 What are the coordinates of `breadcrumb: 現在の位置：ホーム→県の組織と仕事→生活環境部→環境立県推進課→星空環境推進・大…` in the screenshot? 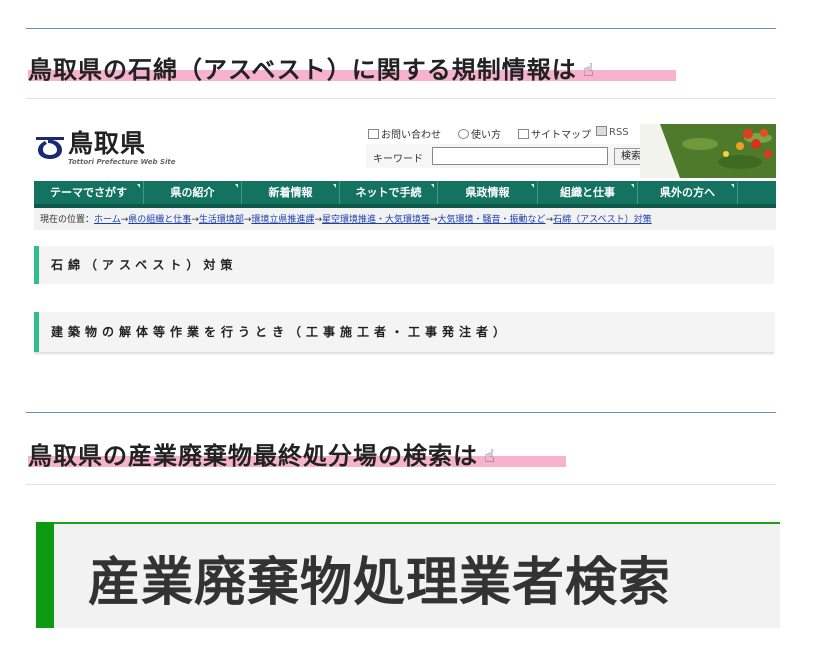 It's located at (346, 220).